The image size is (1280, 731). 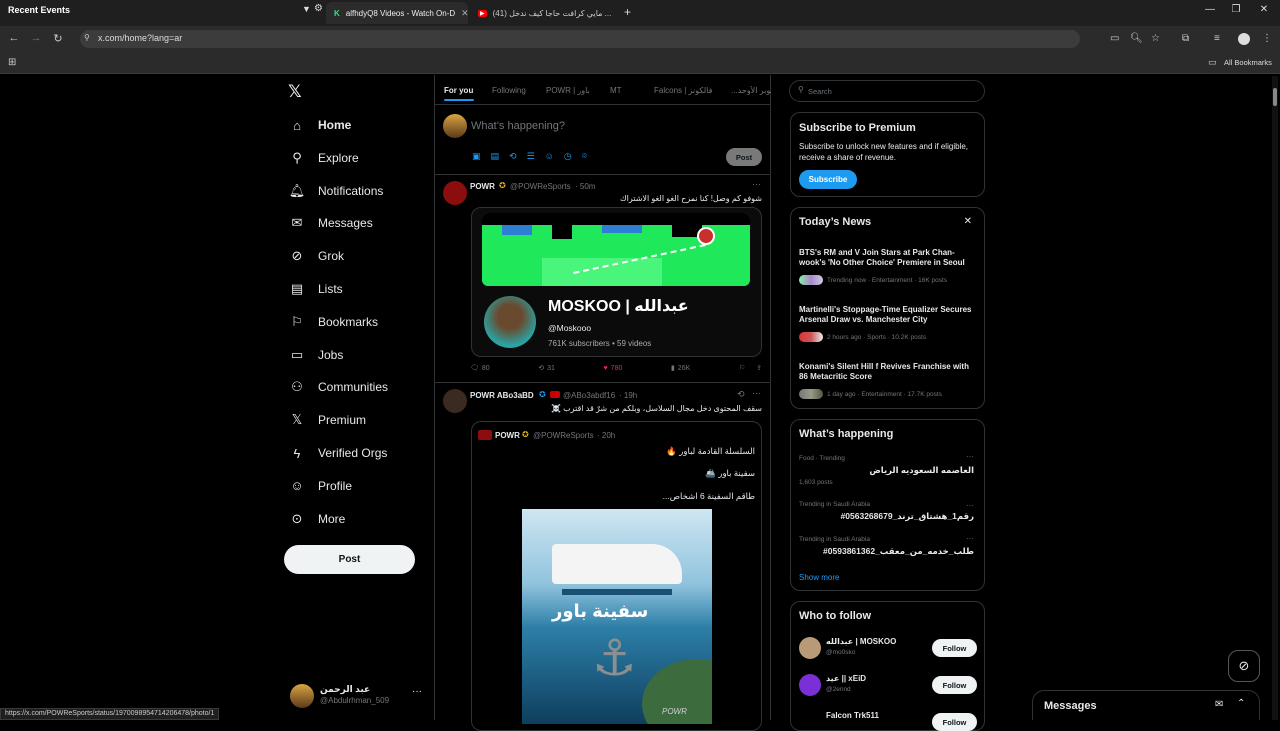 I want to click on tweet-author-name: POWR, so click(x=482, y=186).